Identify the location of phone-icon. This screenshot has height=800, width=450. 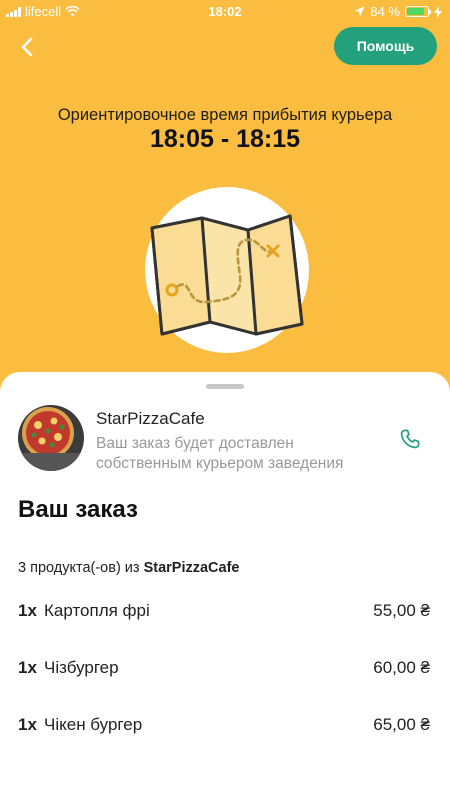
(410, 439).